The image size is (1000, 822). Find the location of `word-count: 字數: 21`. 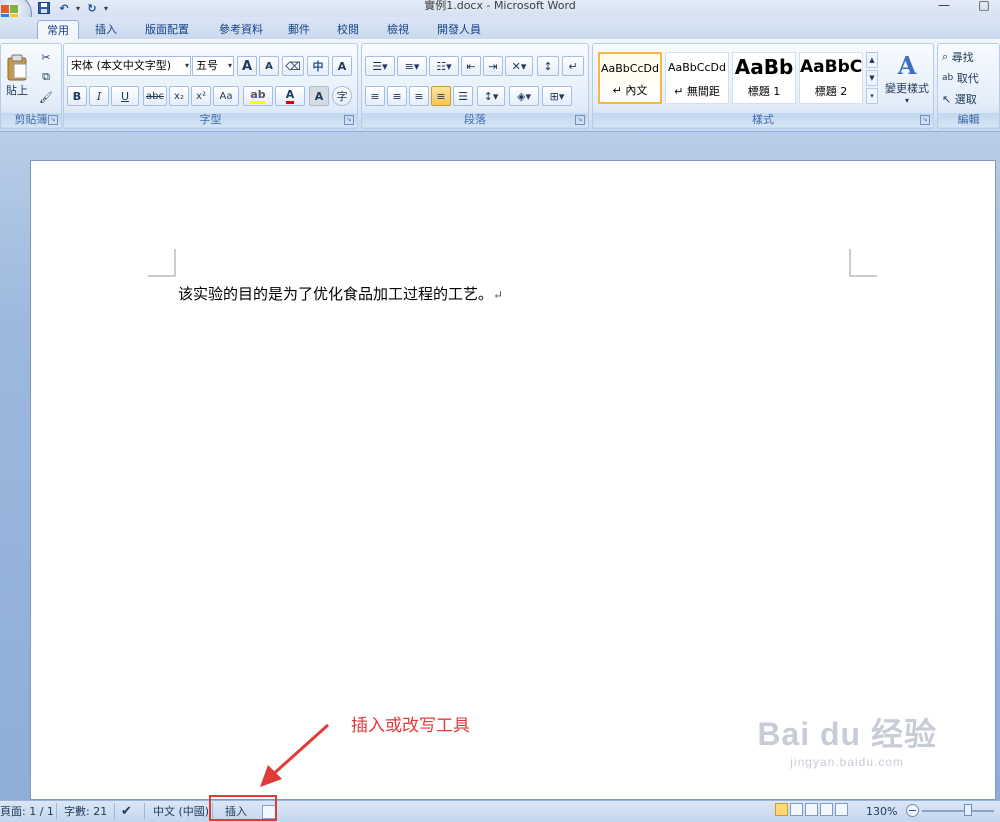

word-count: 字數: 21 is located at coordinates (85, 811).